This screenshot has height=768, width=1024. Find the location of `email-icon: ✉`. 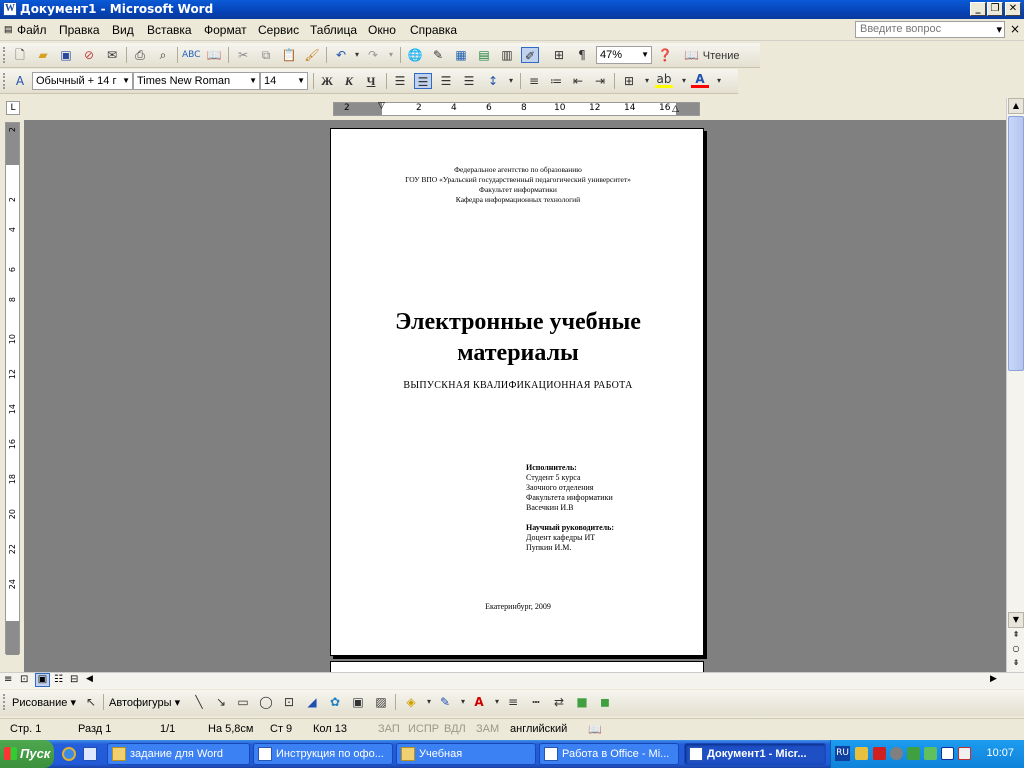

email-icon: ✉ is located at coordinates (112, 55).